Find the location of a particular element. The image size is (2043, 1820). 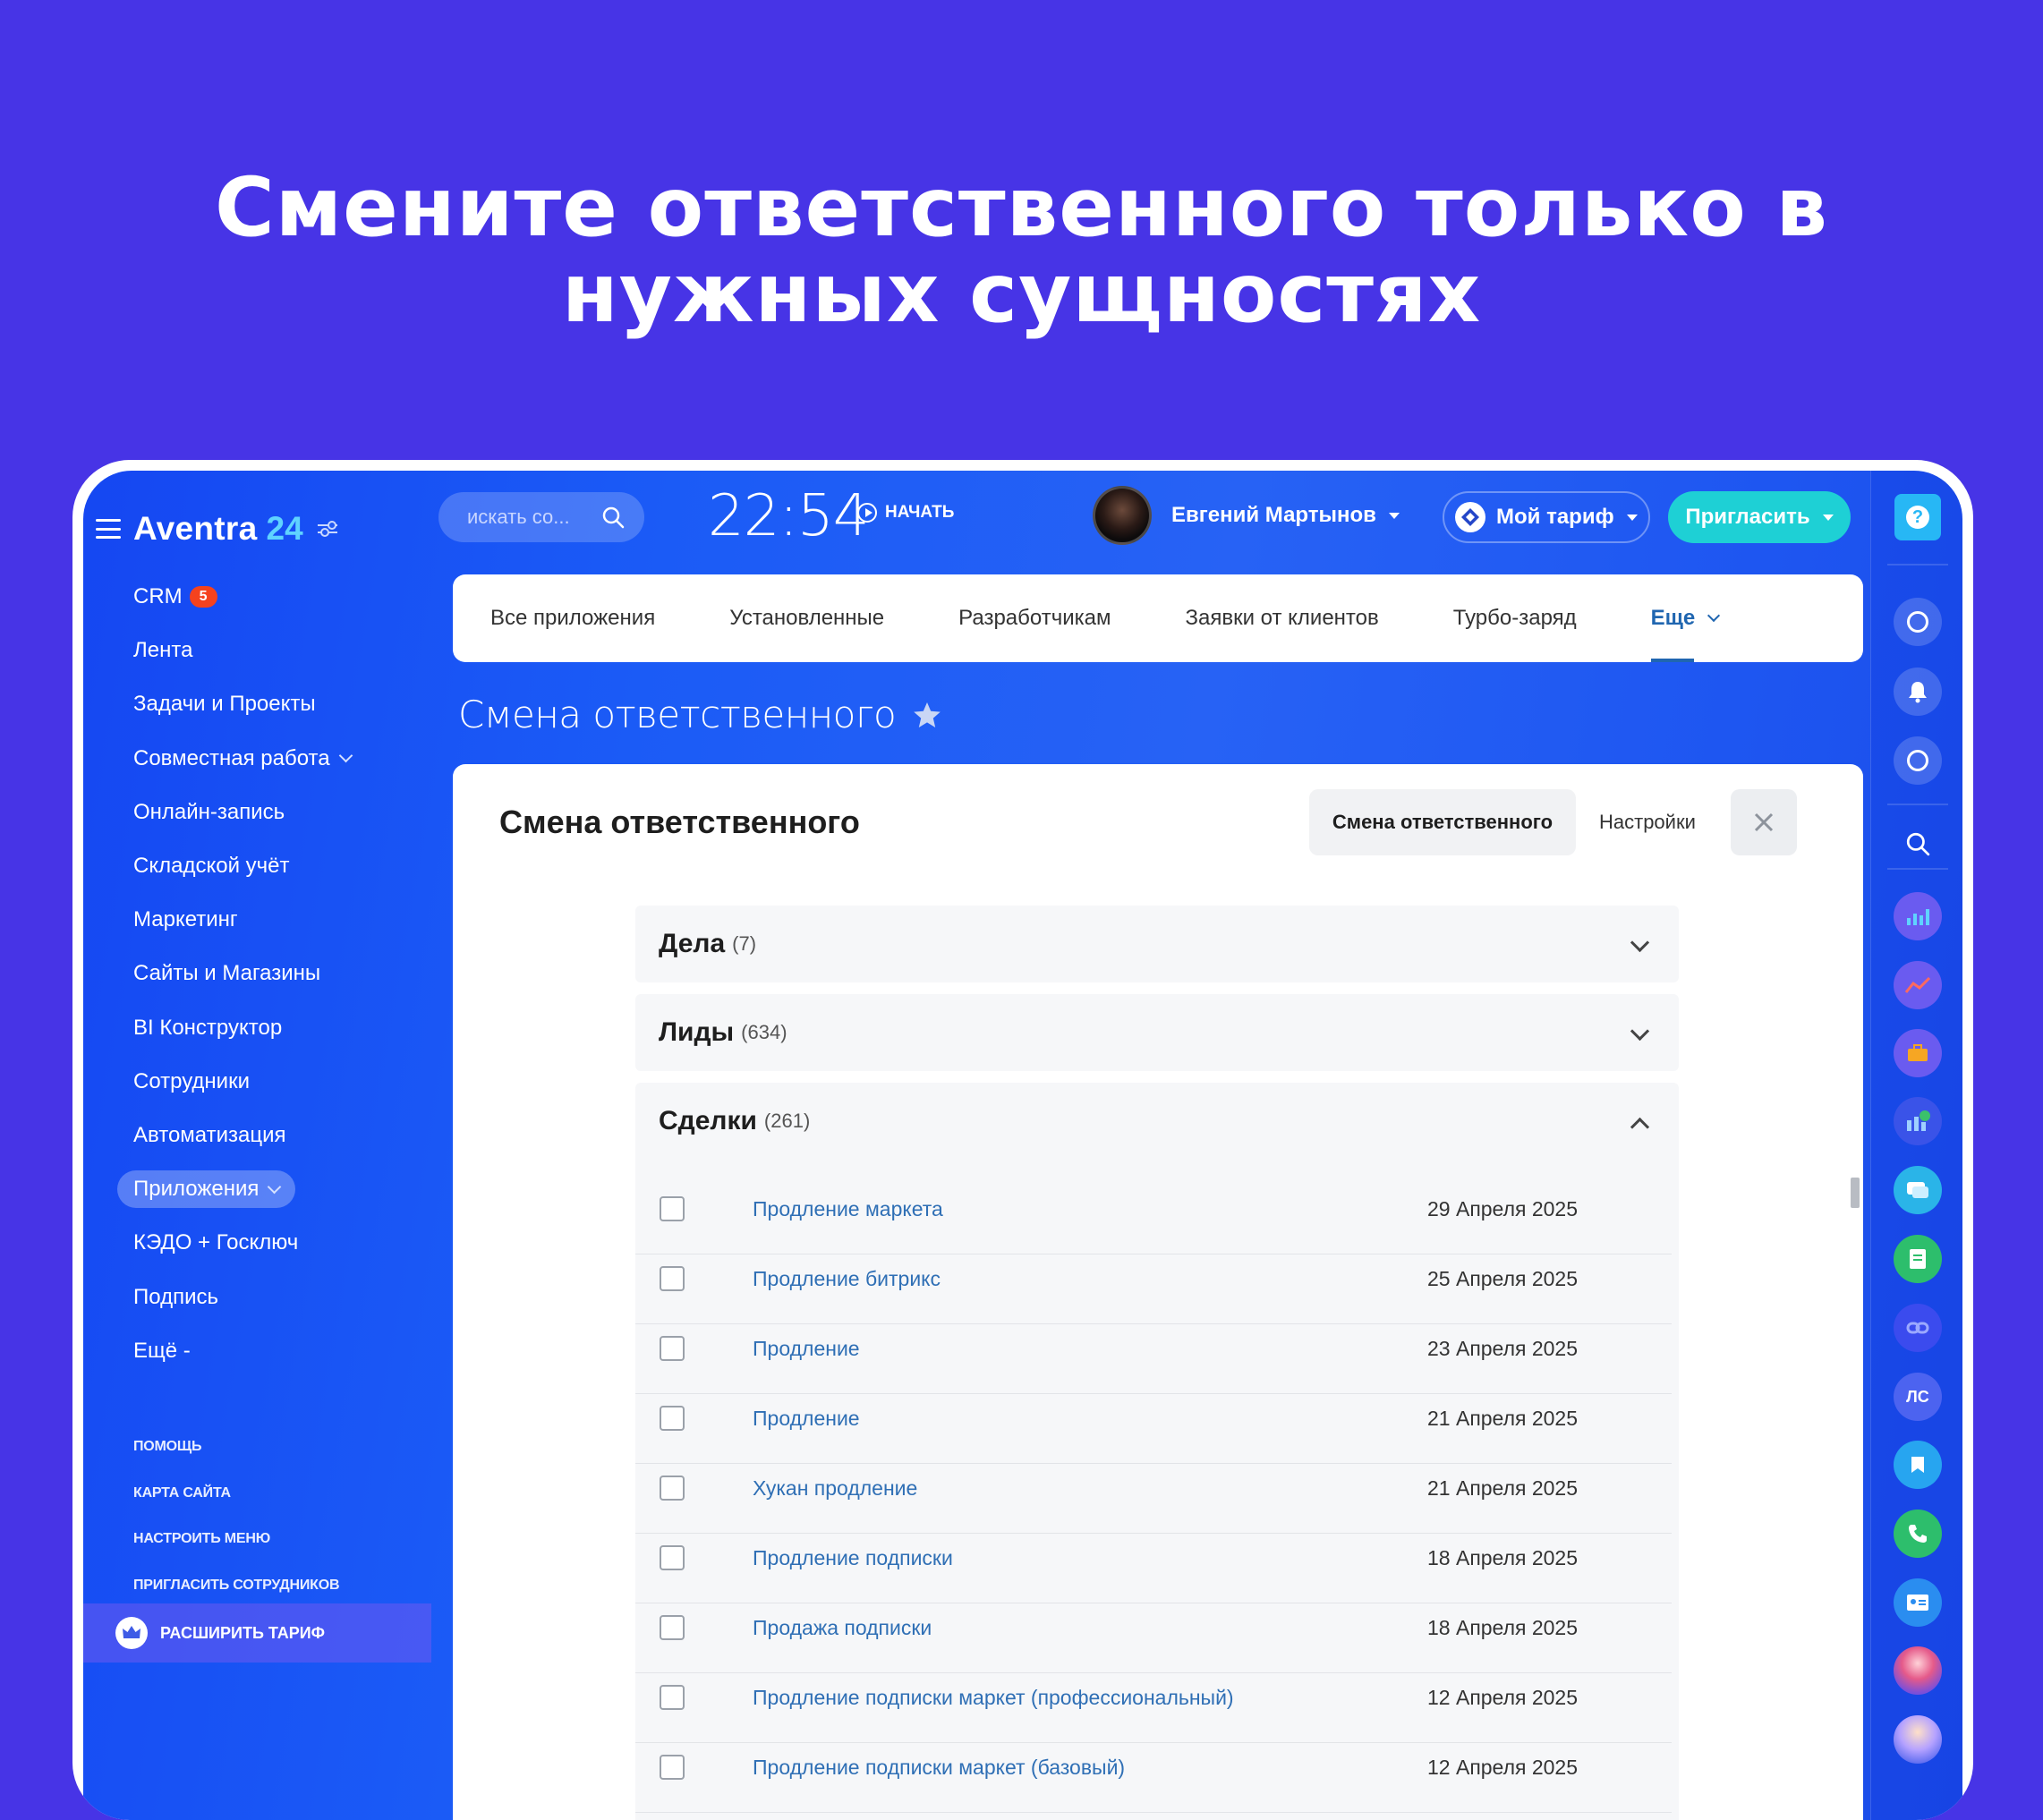

star-icon is located at coordinates (927, 715).